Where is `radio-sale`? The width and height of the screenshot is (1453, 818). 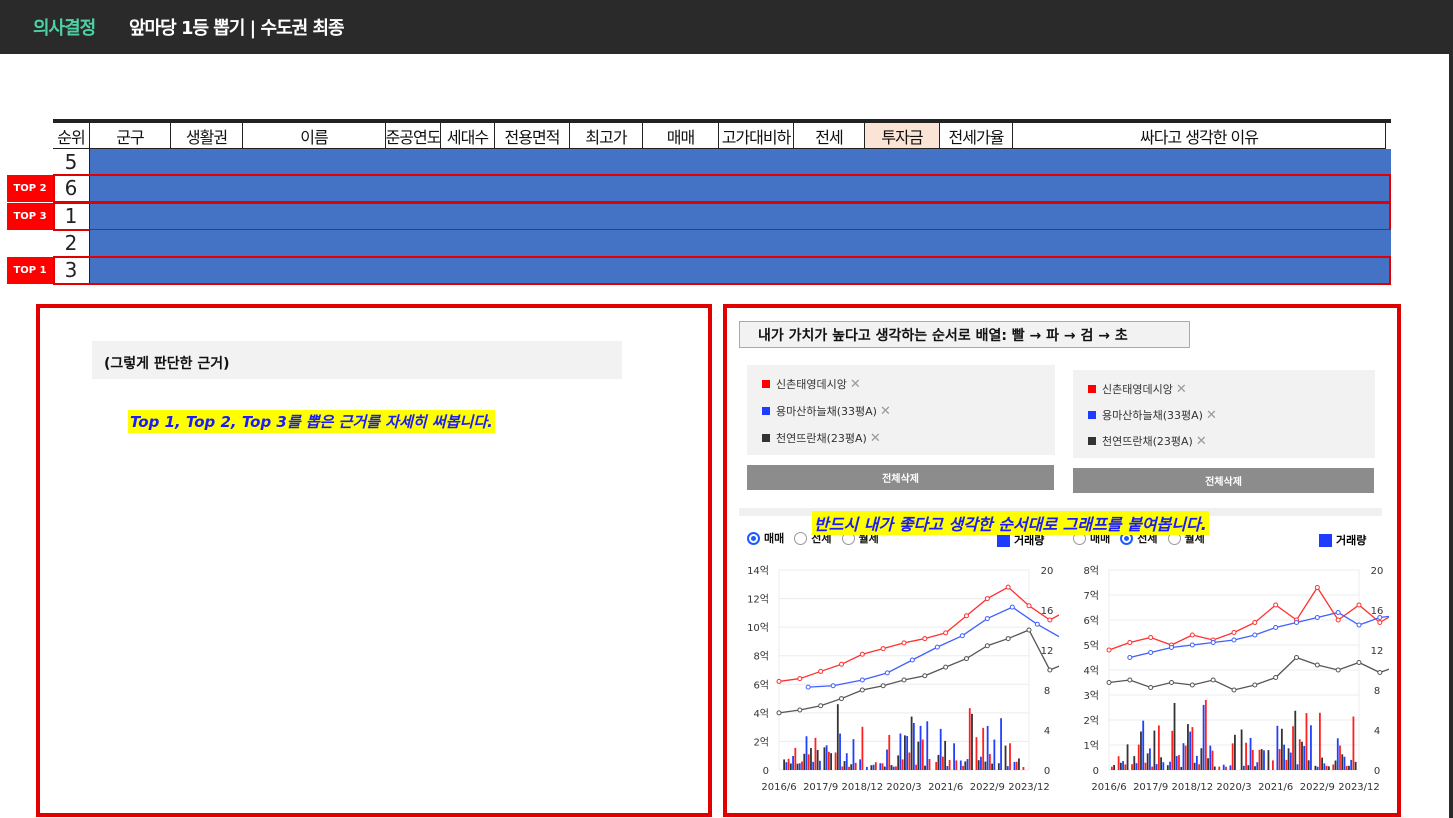
radio-sale is located at coordinates (753, 538).